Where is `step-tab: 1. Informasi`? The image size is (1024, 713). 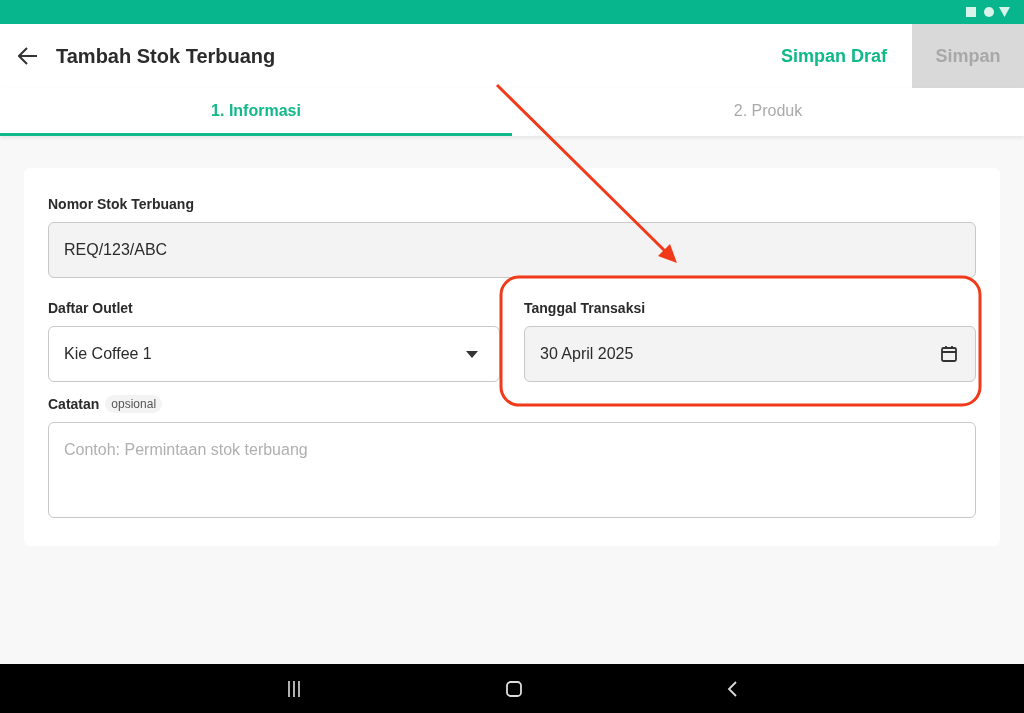
step-tab: 1. Informasi is located at coordinates (256, 112).